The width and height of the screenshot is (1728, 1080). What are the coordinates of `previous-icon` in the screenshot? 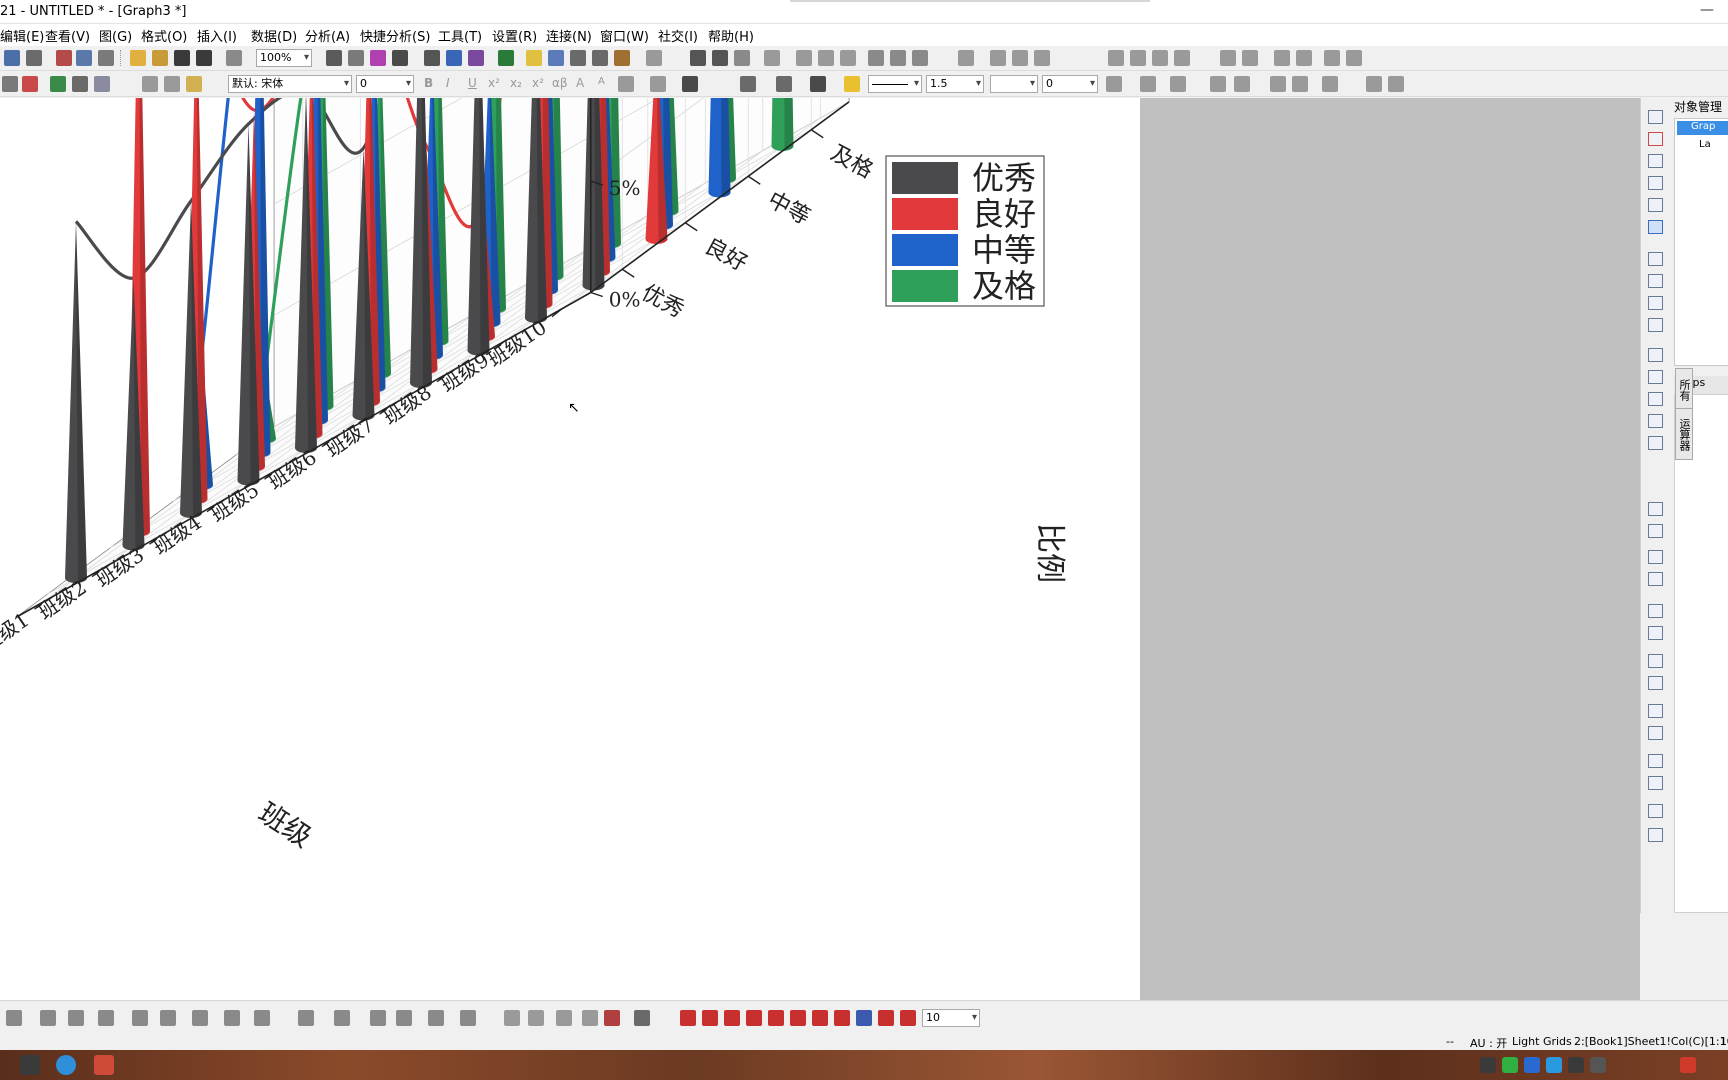 It's located at (1138, 58).